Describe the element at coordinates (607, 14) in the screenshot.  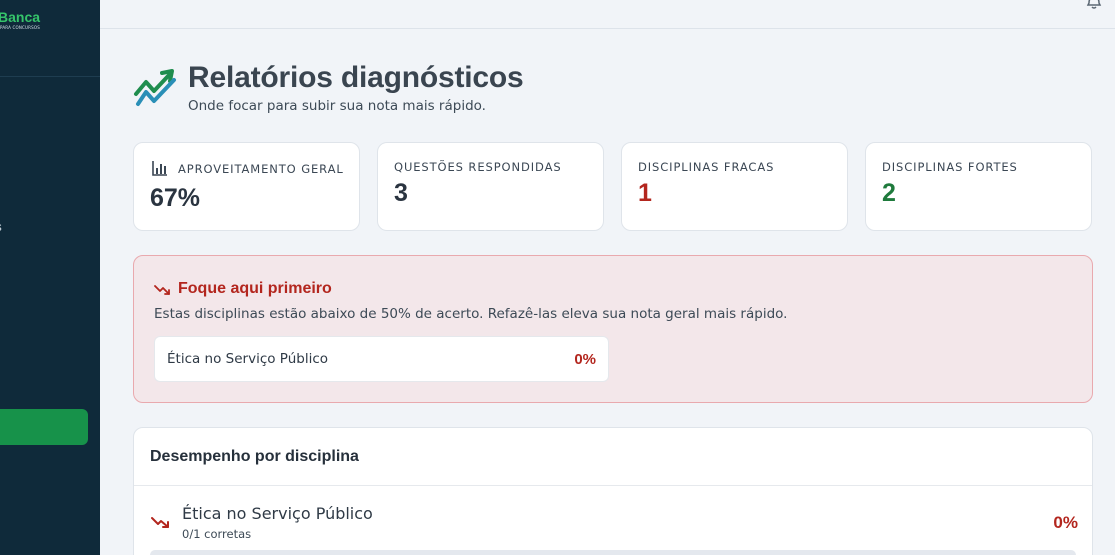
I see `top-bar` at that location.